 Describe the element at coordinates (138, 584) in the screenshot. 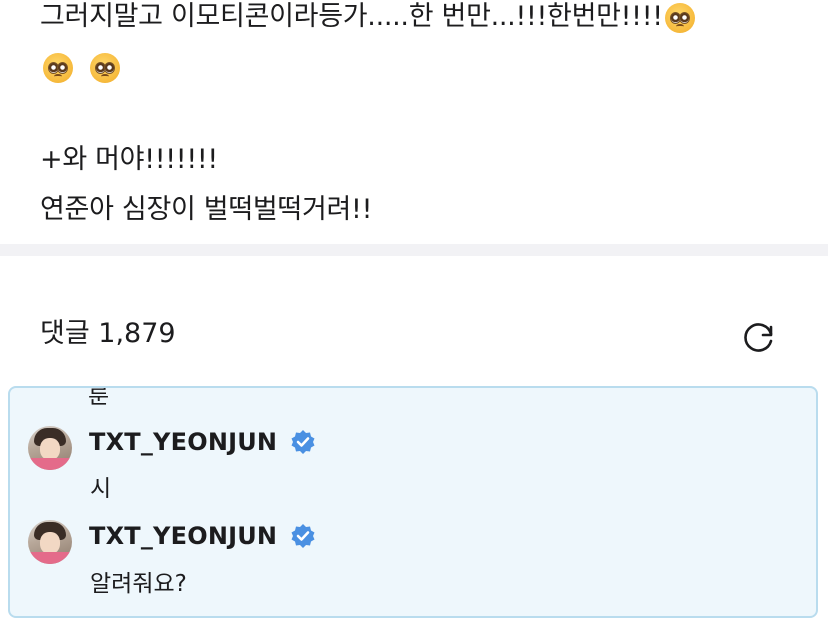

I see `comment-text: 알려줘요?` at that location.